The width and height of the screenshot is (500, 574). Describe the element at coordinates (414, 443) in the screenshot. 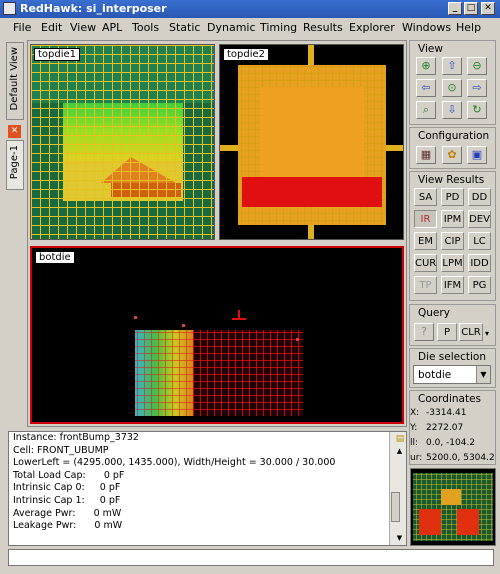

I see `coord-ll-label: ll:` at that location.